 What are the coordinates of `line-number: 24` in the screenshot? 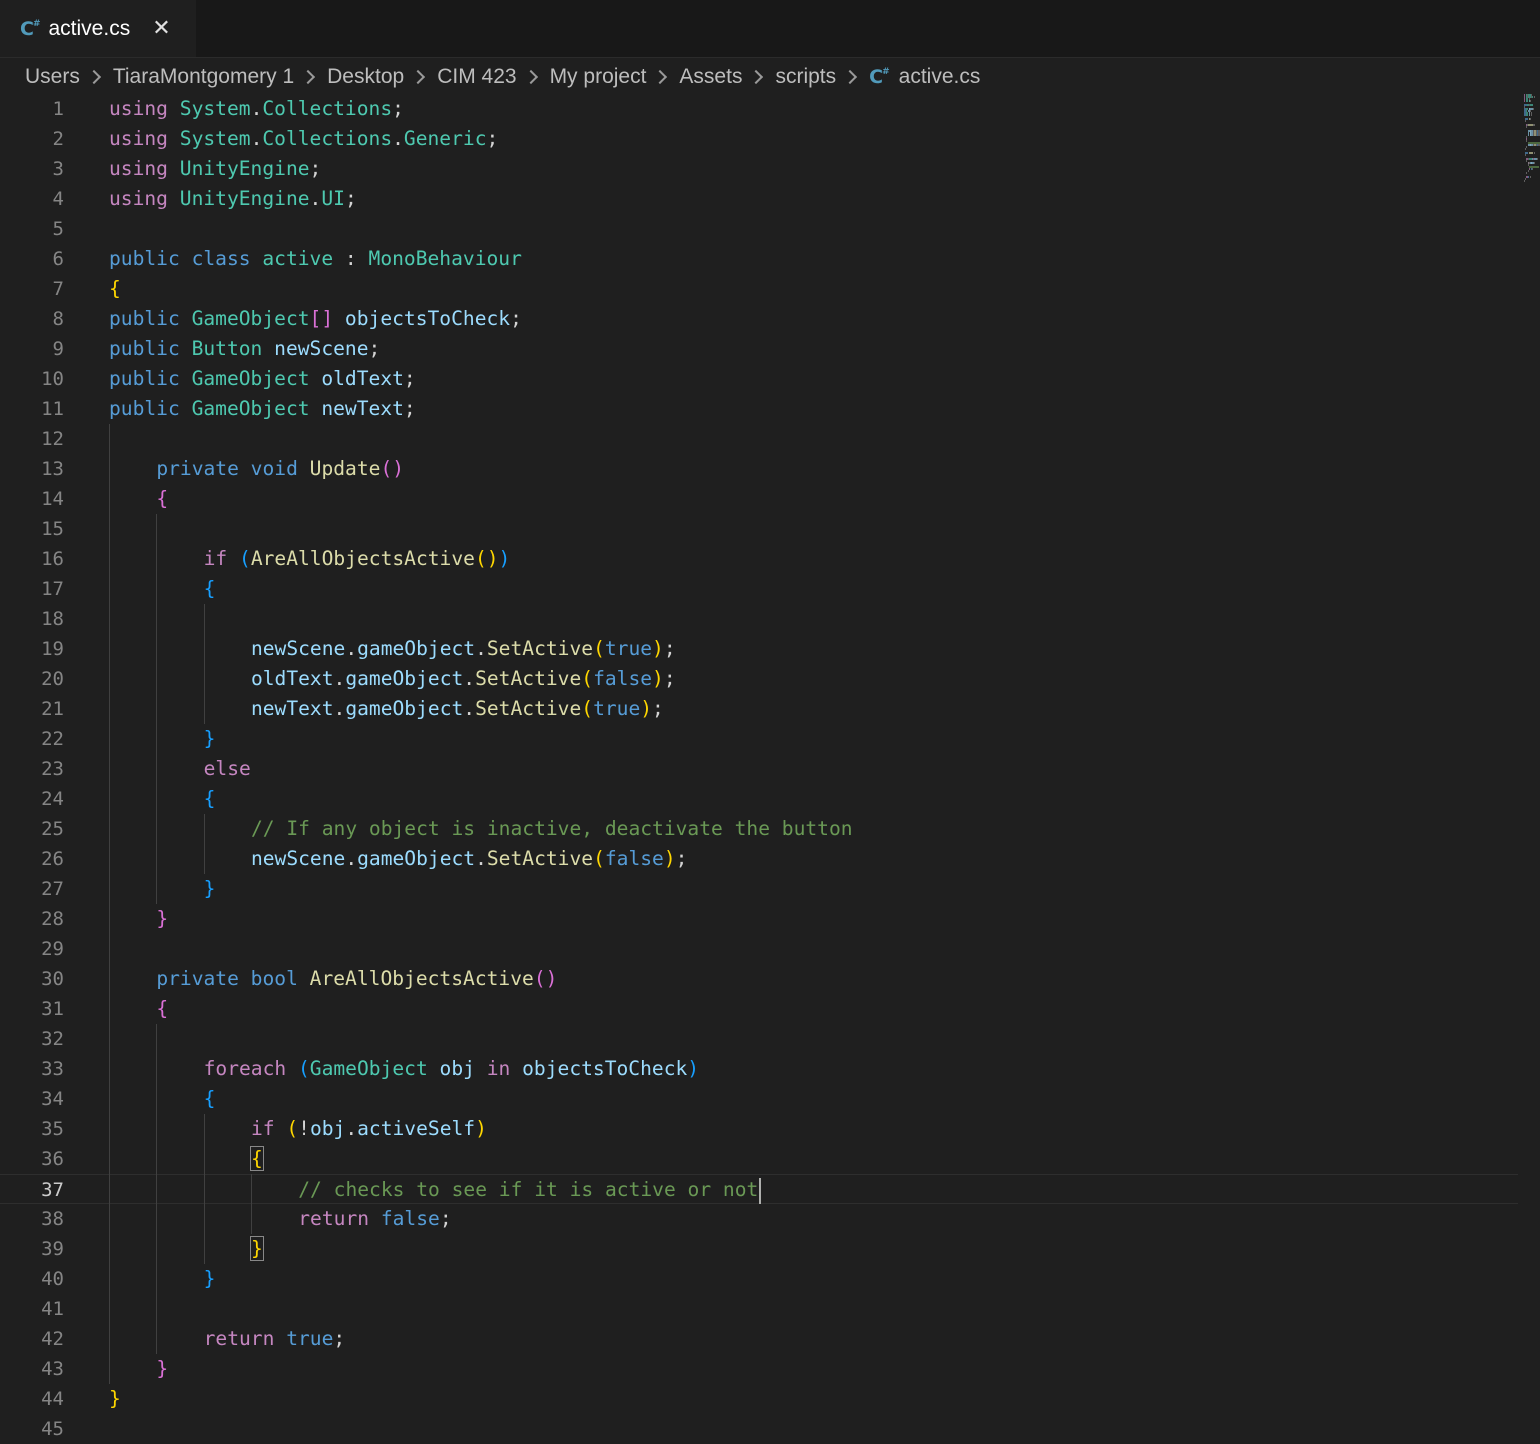 It's located at (32, 799).